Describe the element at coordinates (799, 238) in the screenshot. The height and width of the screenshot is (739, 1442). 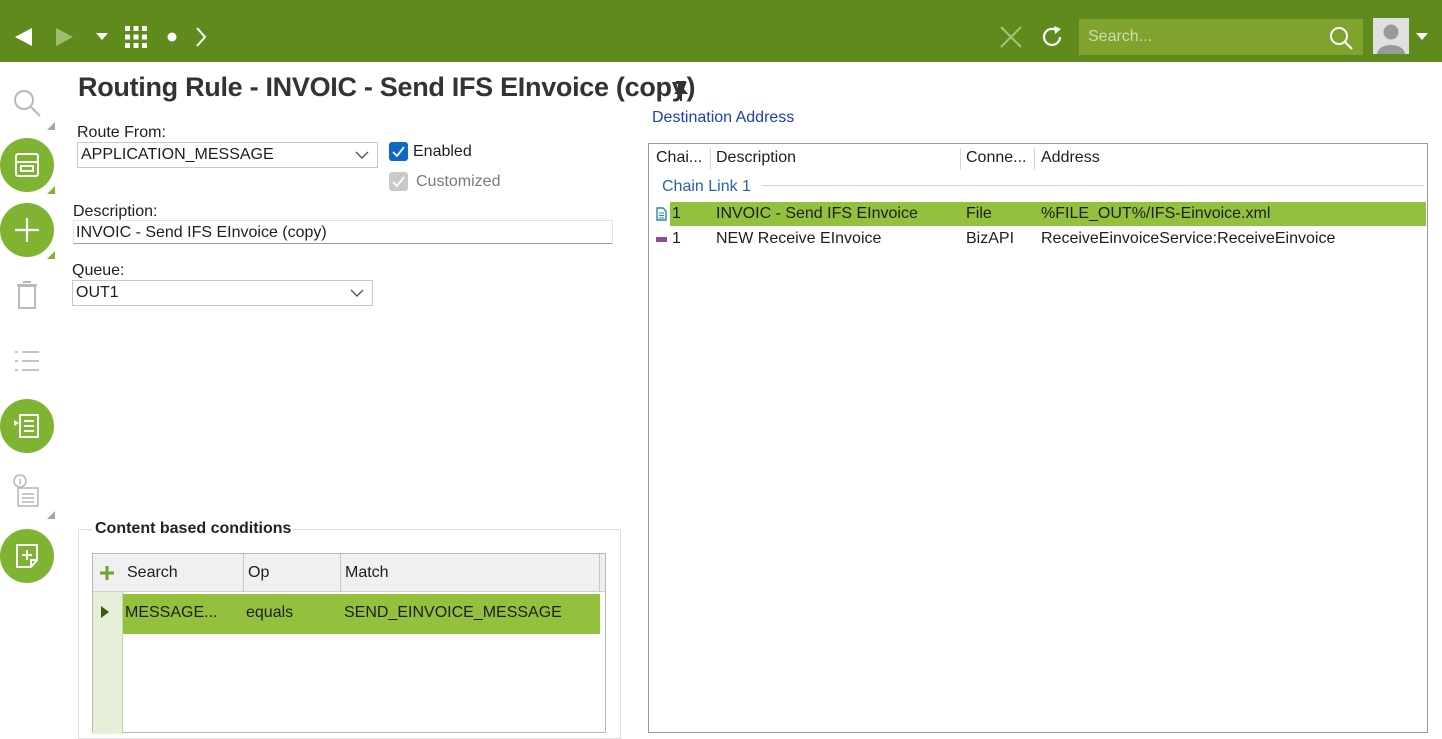
I see `row-description: NEW Receive EInvoice` at that location.